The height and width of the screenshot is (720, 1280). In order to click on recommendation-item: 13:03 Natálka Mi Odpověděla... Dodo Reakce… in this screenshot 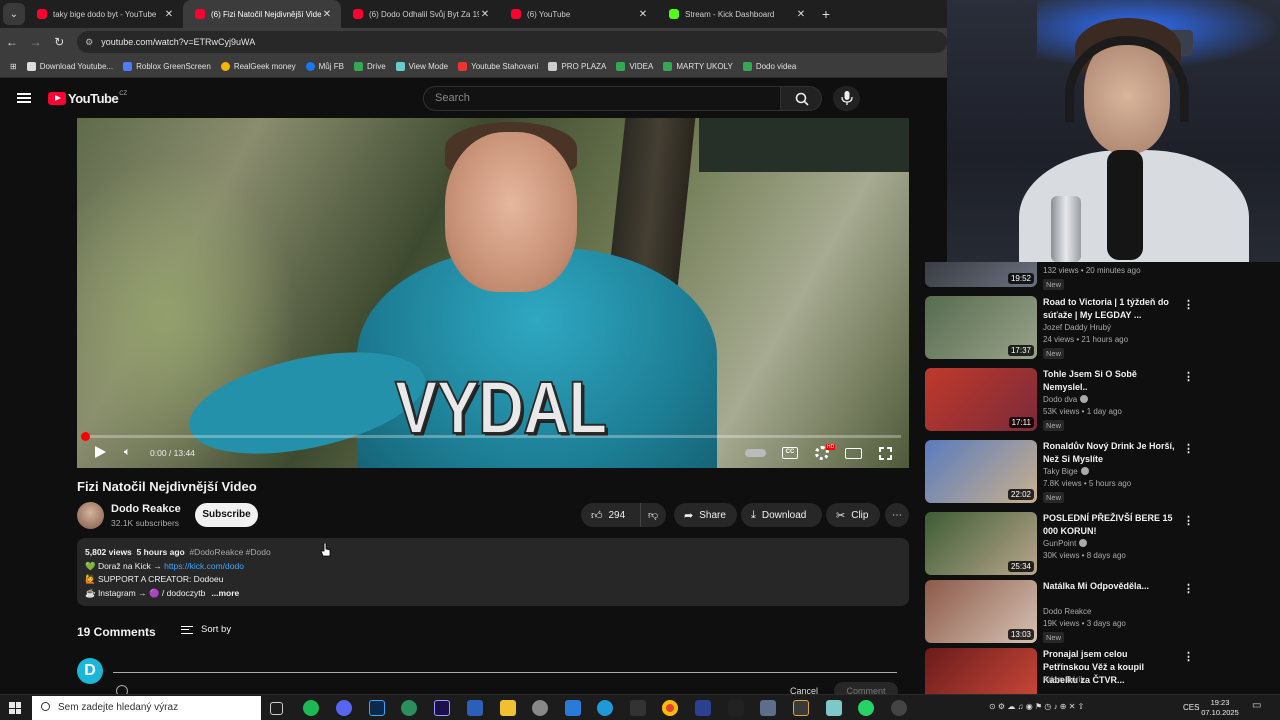, I will do `click(1060, 612)`.